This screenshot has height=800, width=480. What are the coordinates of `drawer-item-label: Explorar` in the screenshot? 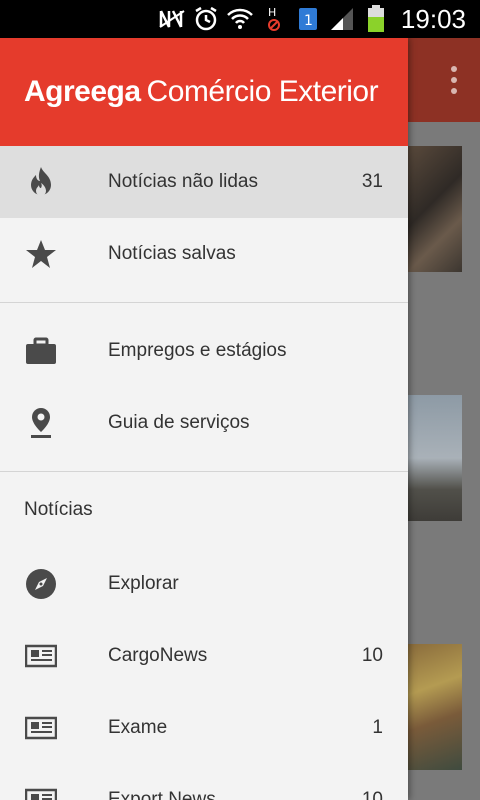 It's located at (143, 583).